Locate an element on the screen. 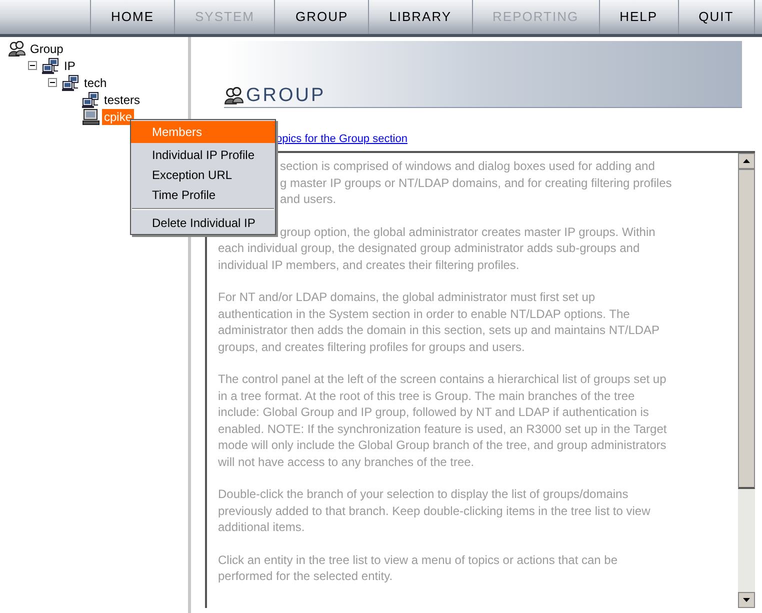 This screenshot has width=762, height=613. tree-item: IP is located at coordinates (70, 66).